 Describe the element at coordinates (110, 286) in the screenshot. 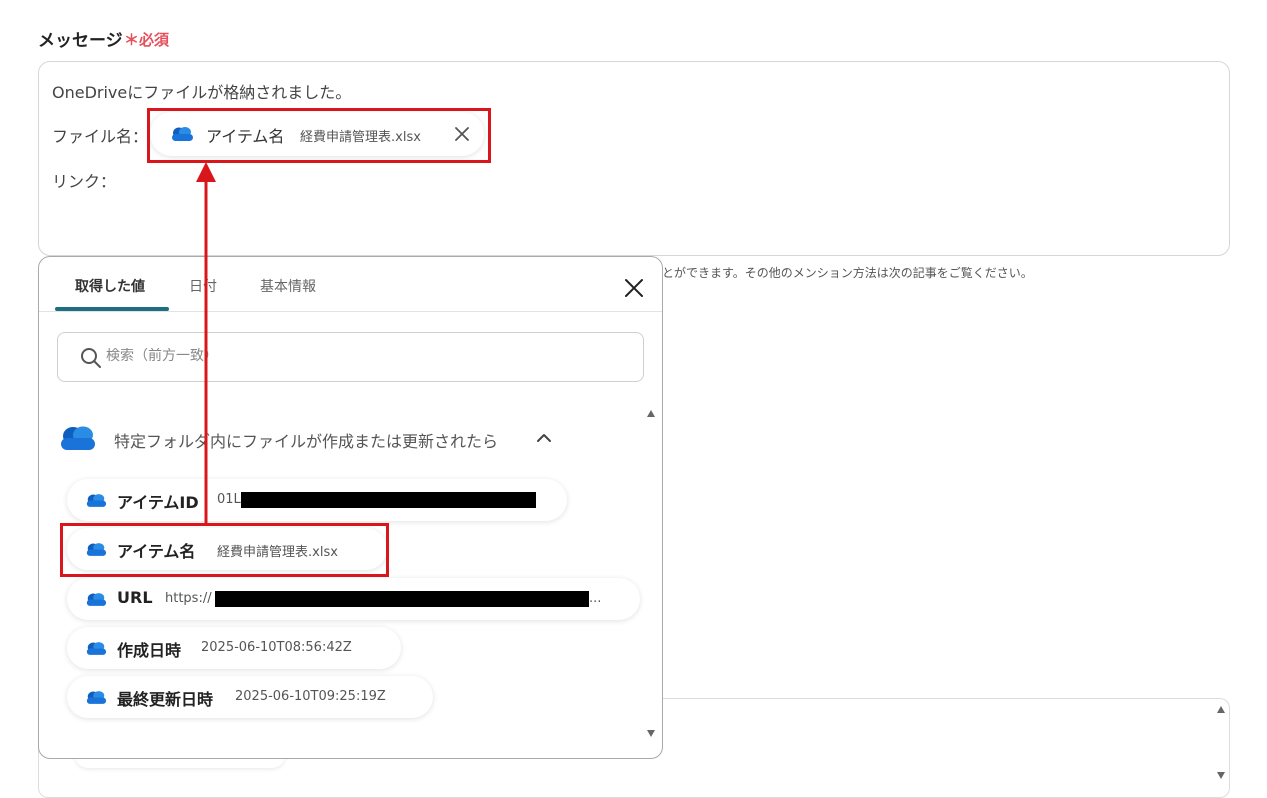

I see `tab-acquired-values: 取得した値` at that location.